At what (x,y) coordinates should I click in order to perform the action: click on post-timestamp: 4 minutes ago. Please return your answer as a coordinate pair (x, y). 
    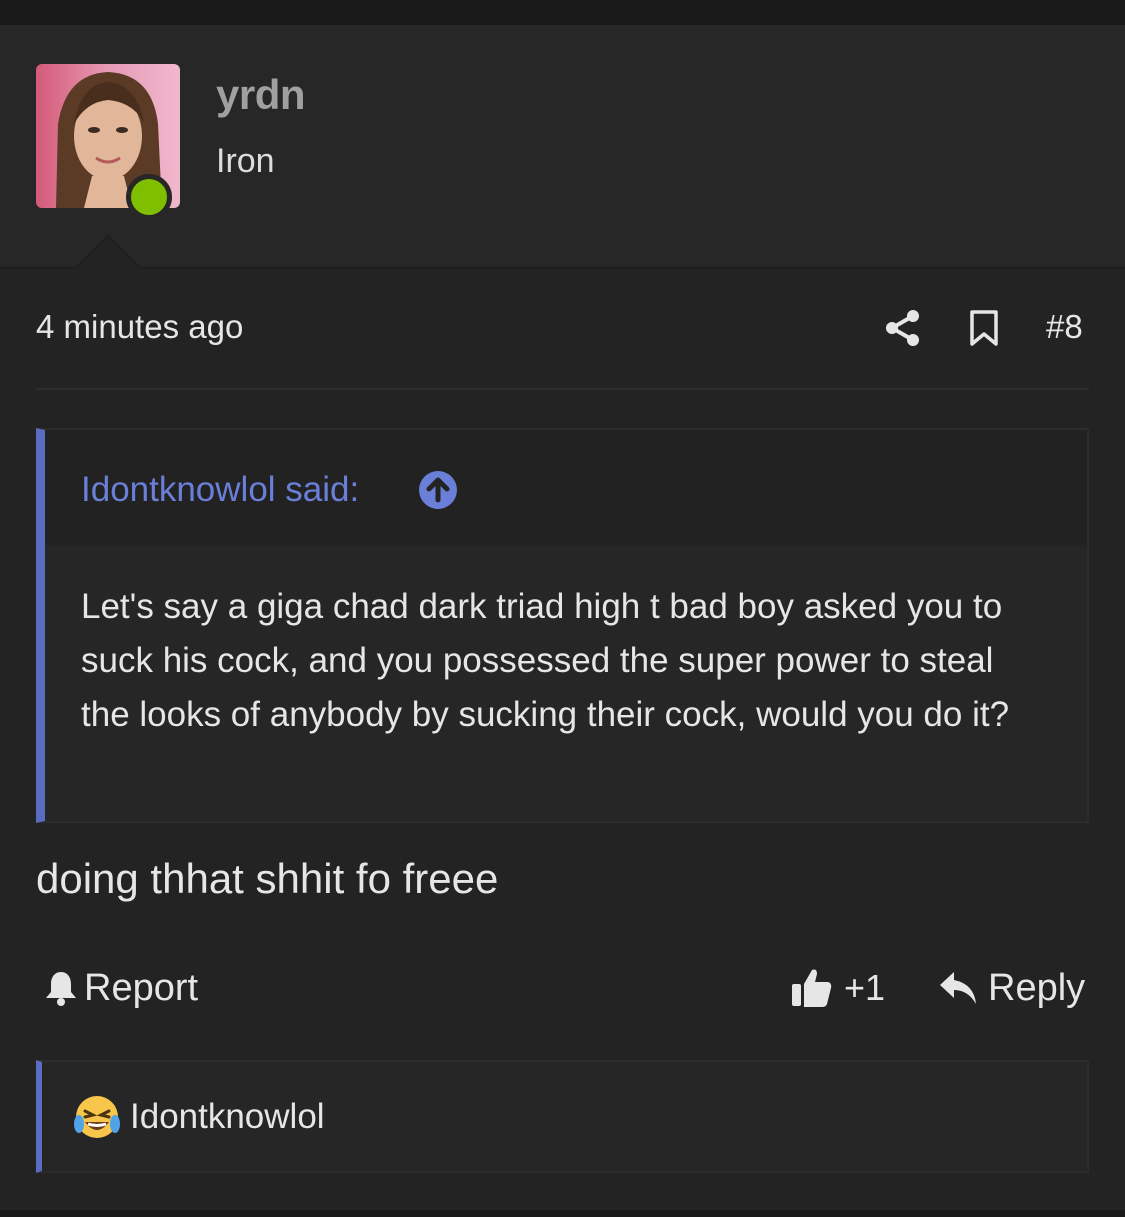
    Looking at the image, I should click on (139, 327).